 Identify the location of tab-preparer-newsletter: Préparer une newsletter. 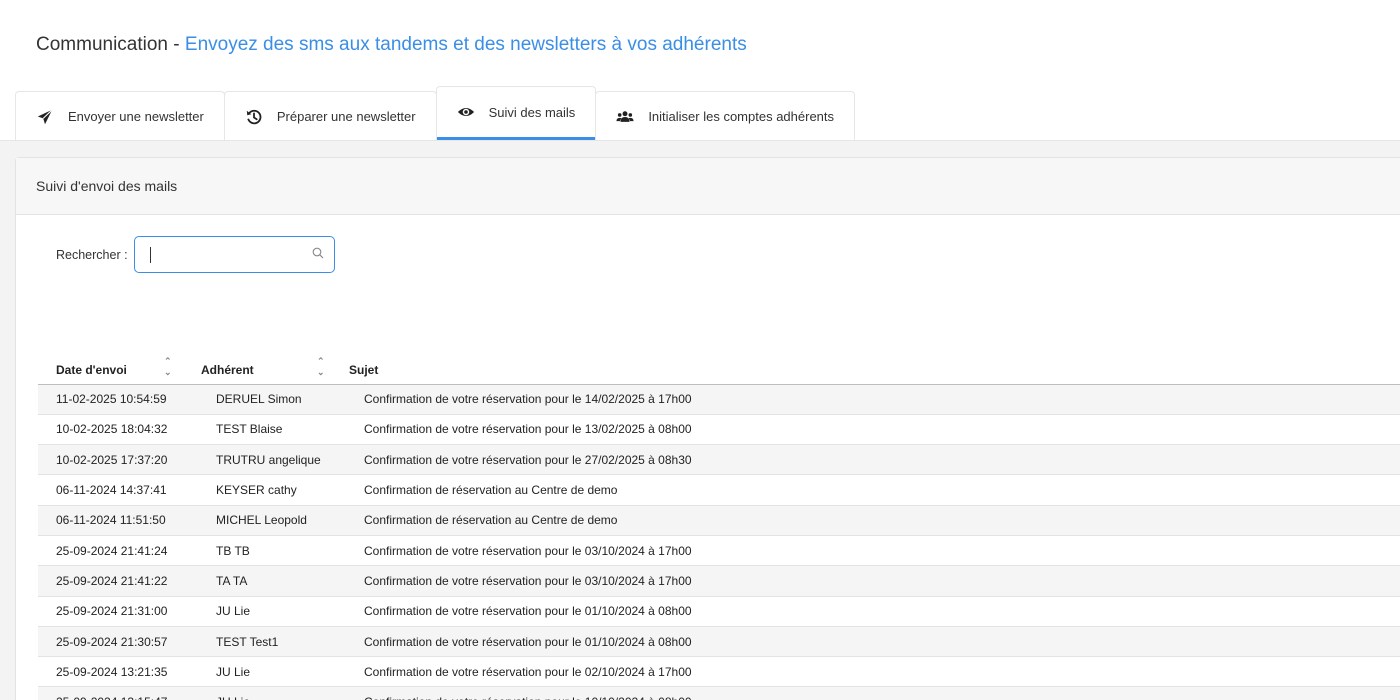
(330, 116).